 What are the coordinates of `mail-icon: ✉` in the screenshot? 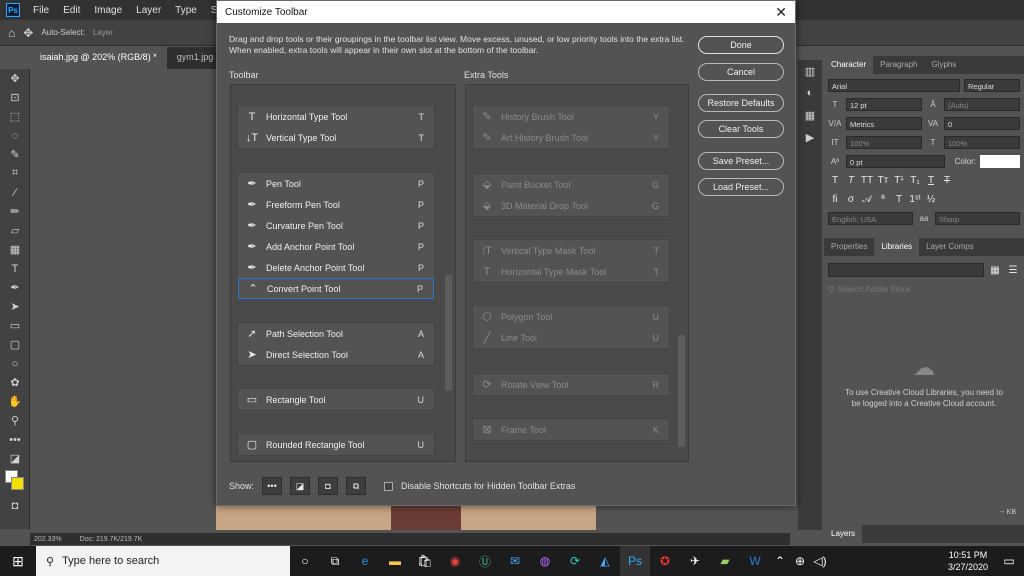 It's located at (515, 561).